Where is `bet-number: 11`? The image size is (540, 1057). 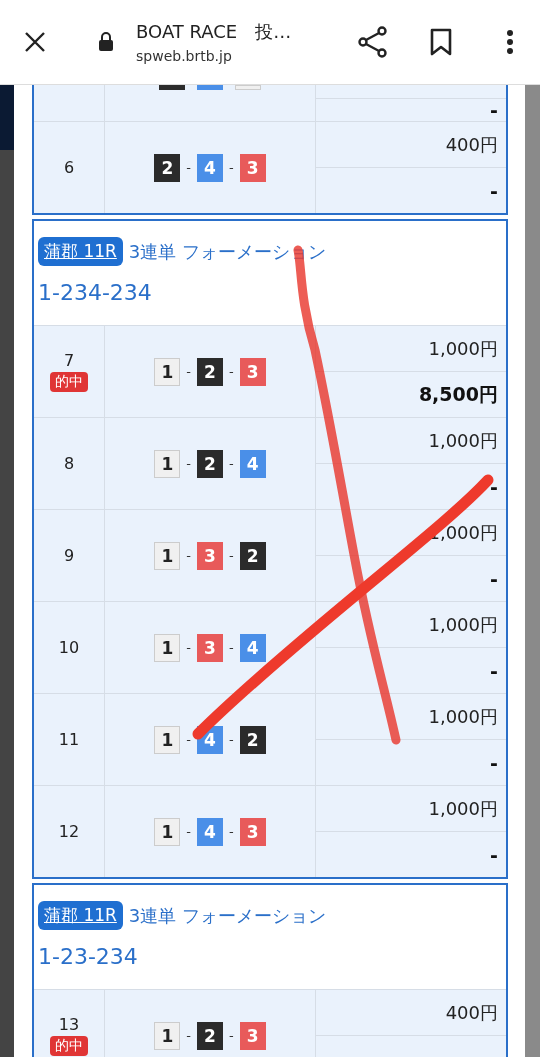
bet-number: 11 is located at coordinates (69, 739).